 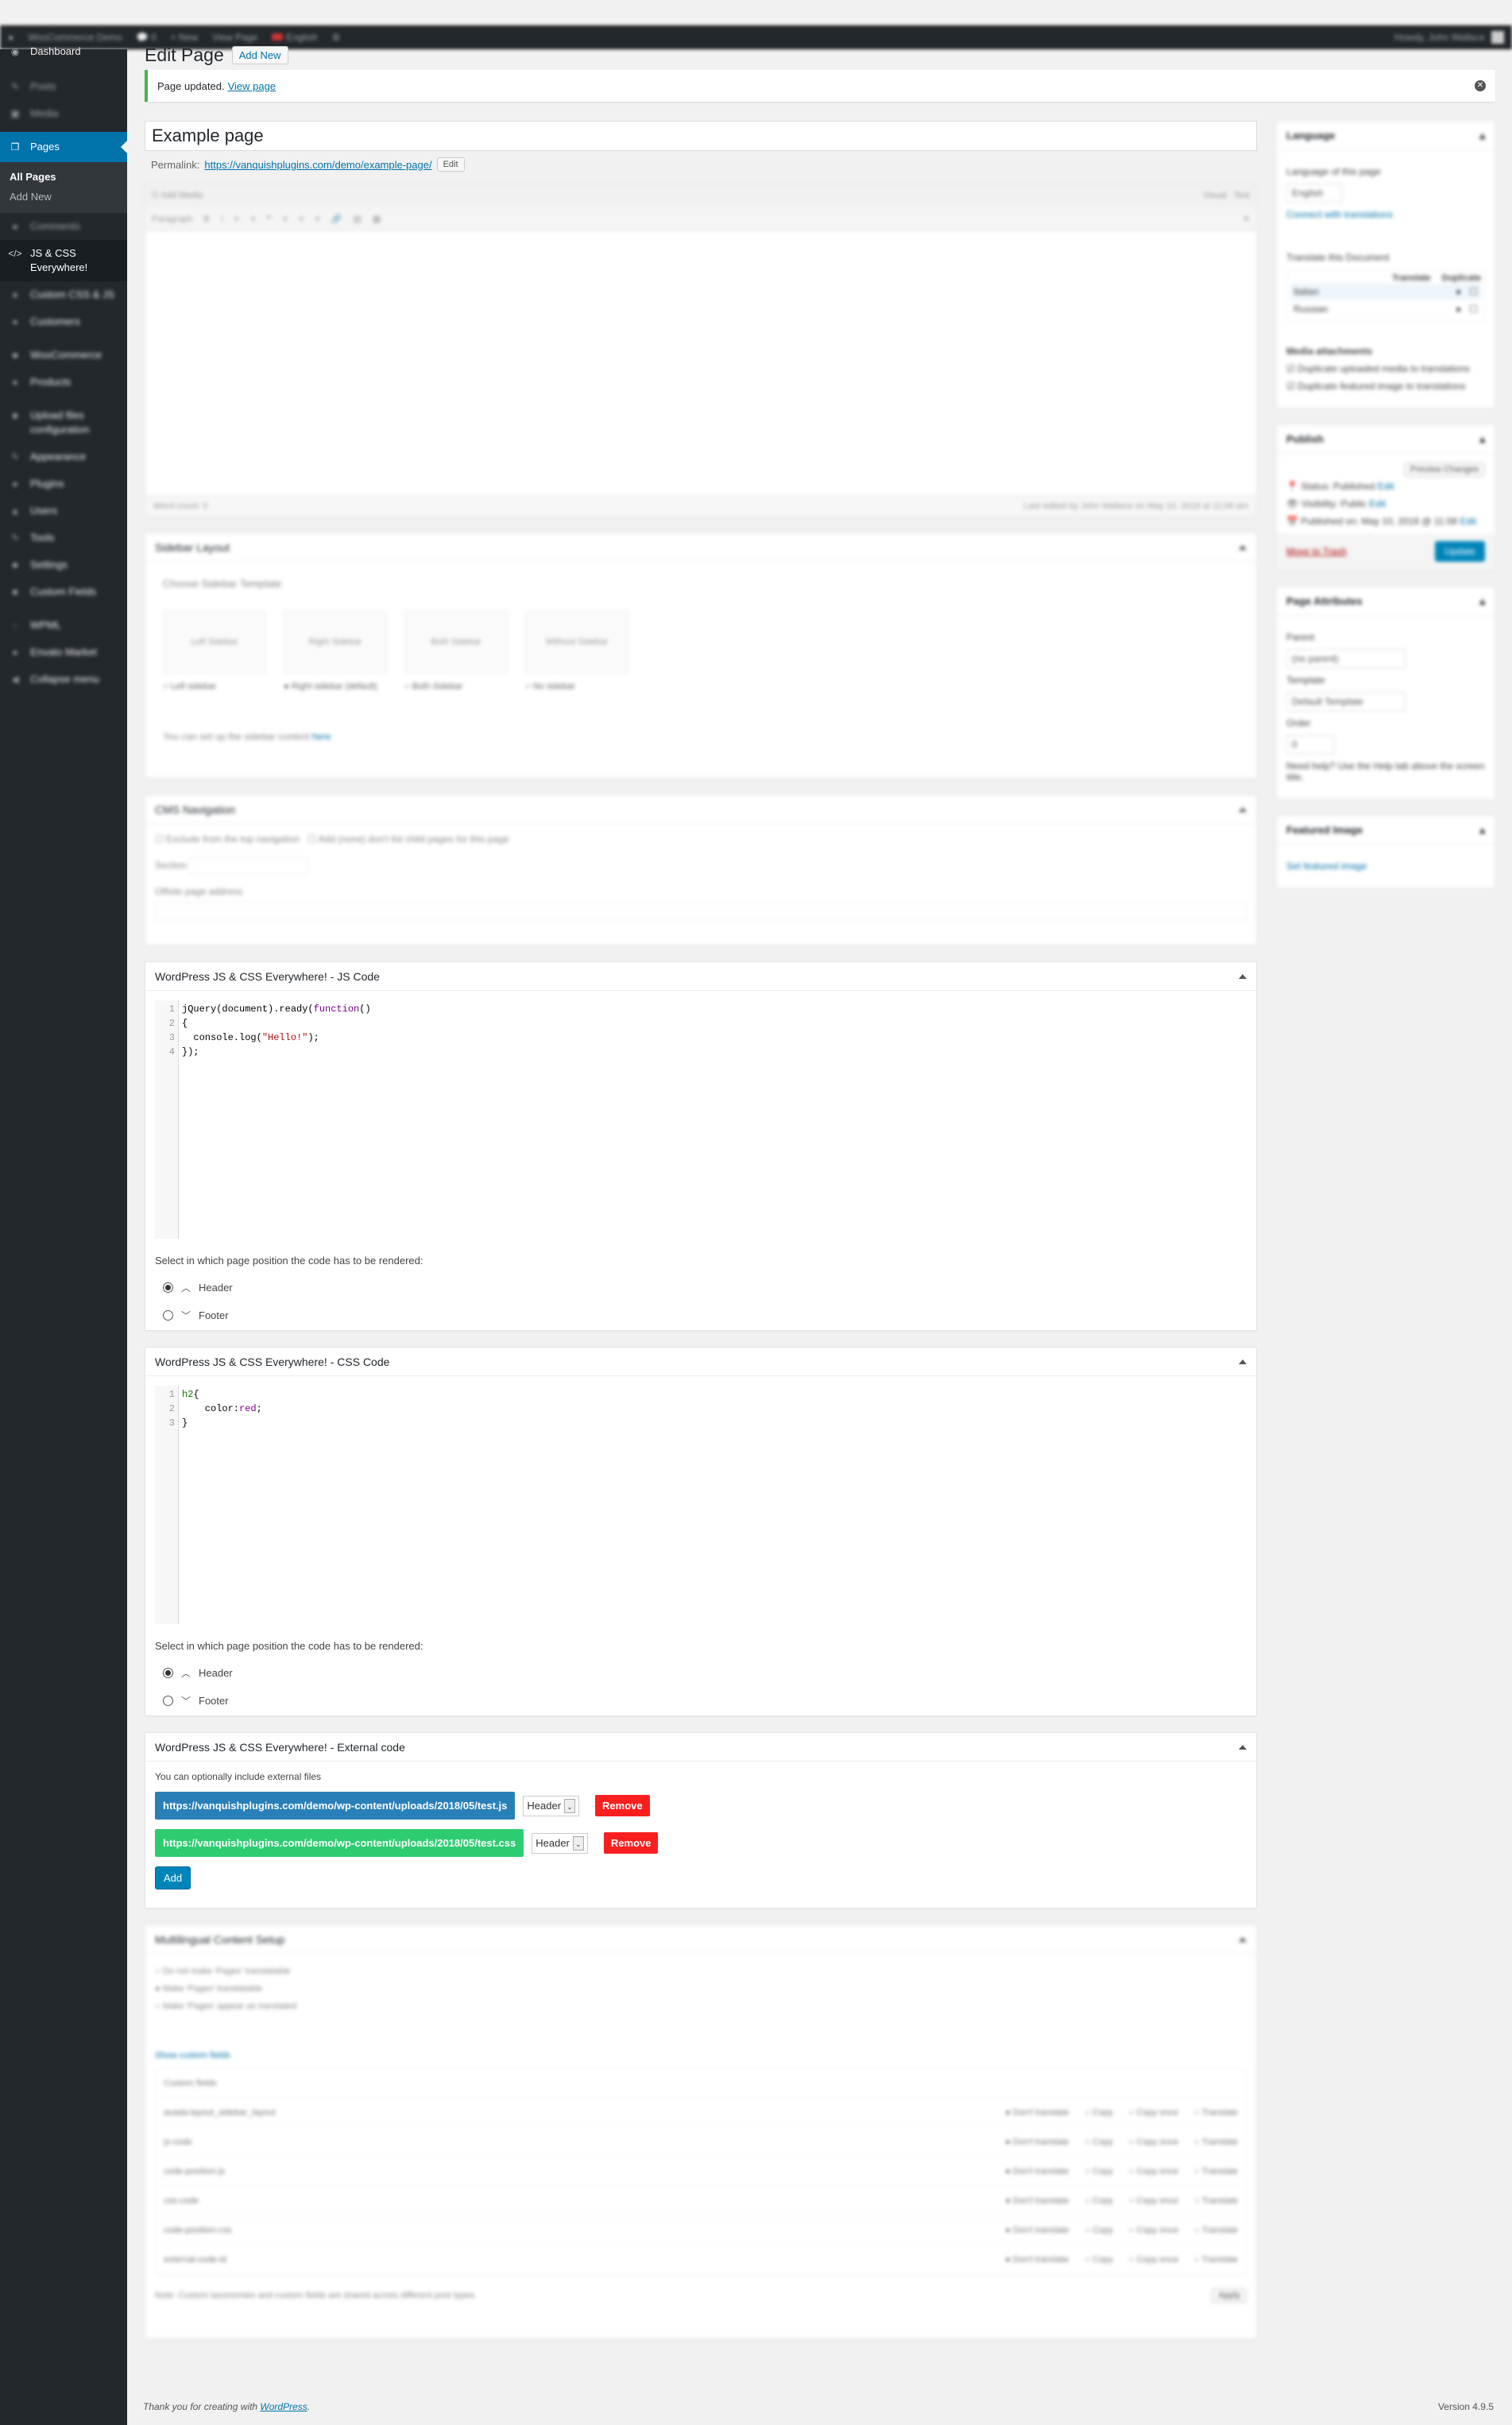 What do you see at coordinates (336, 37) in the screenshot?
I see `settings-icon: ⚙` at bounding box center [336, 37].